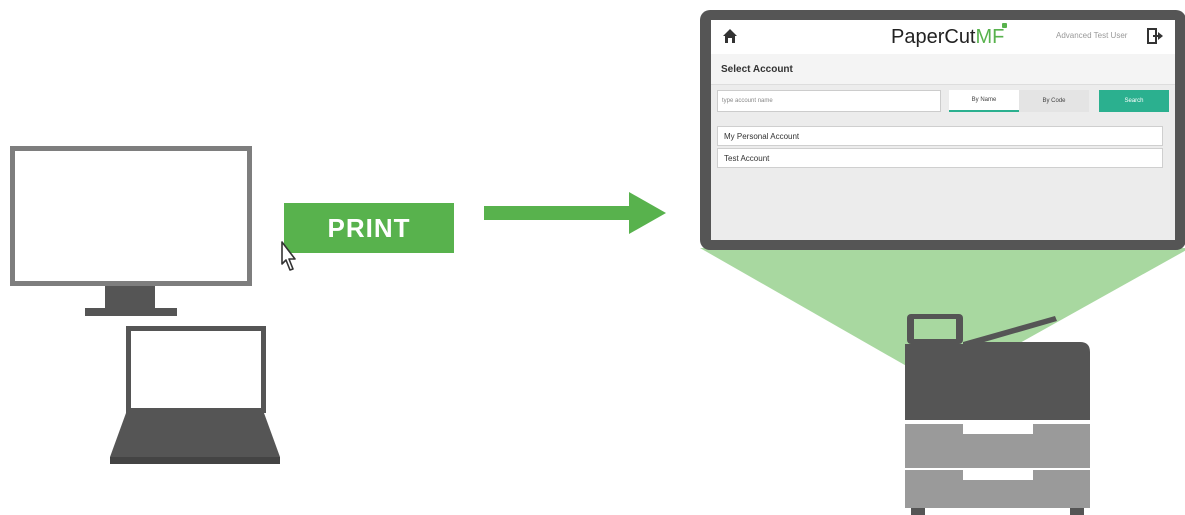 This screenshot has width=1185, height=515. What do you see at coordinates (1004, 25) in the screenshot?
I see `logo-mark` at bounding box center [1004, 25].